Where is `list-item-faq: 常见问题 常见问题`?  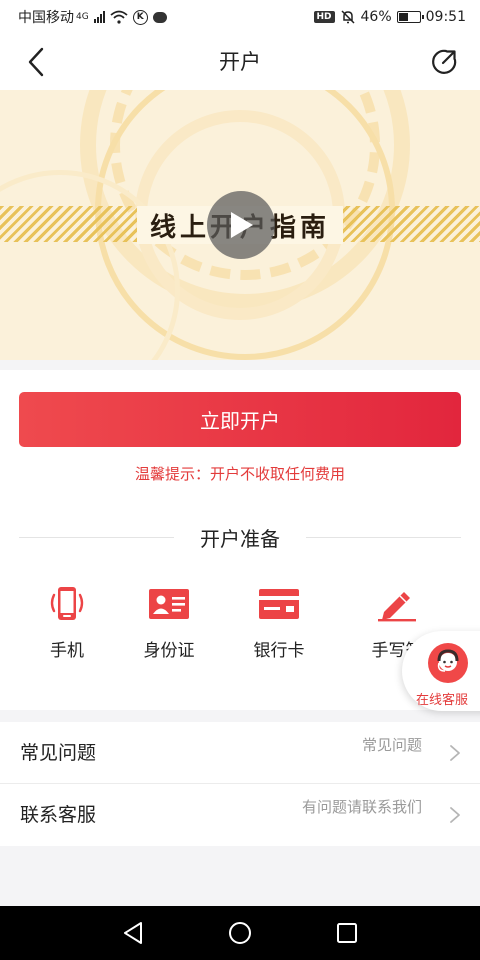 list-item-faq: 常见问题 常见问题 is located at coordinates (240, 753).